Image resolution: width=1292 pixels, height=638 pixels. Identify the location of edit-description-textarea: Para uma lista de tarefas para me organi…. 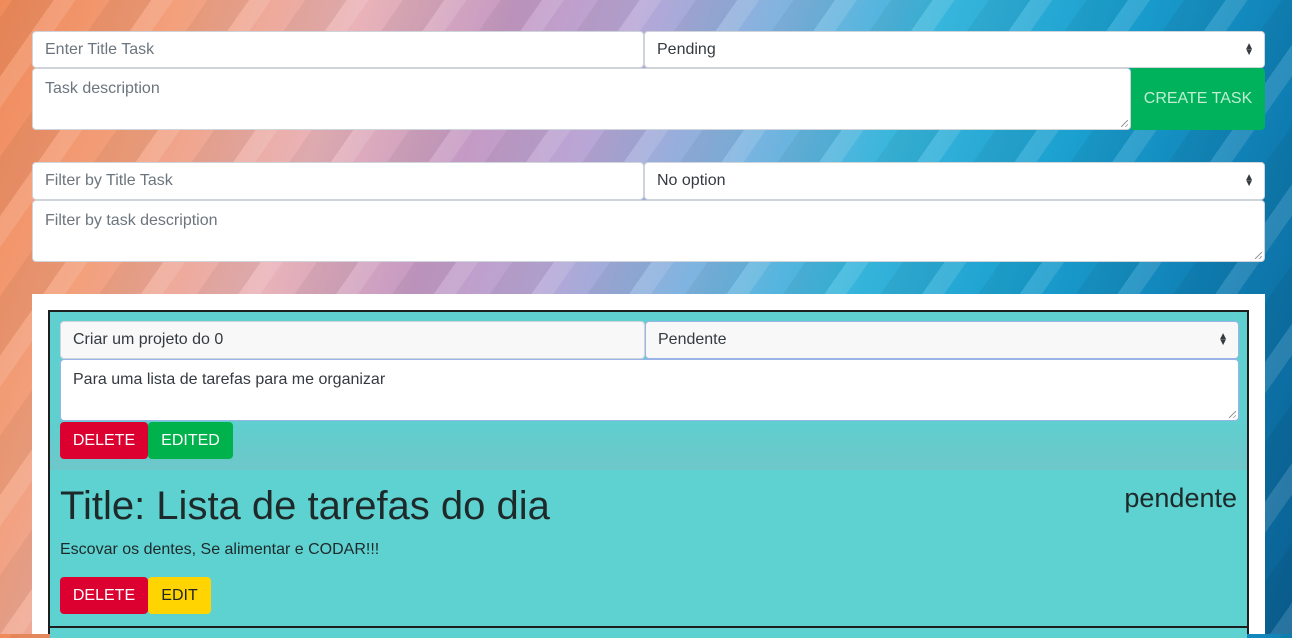
(649, 390).